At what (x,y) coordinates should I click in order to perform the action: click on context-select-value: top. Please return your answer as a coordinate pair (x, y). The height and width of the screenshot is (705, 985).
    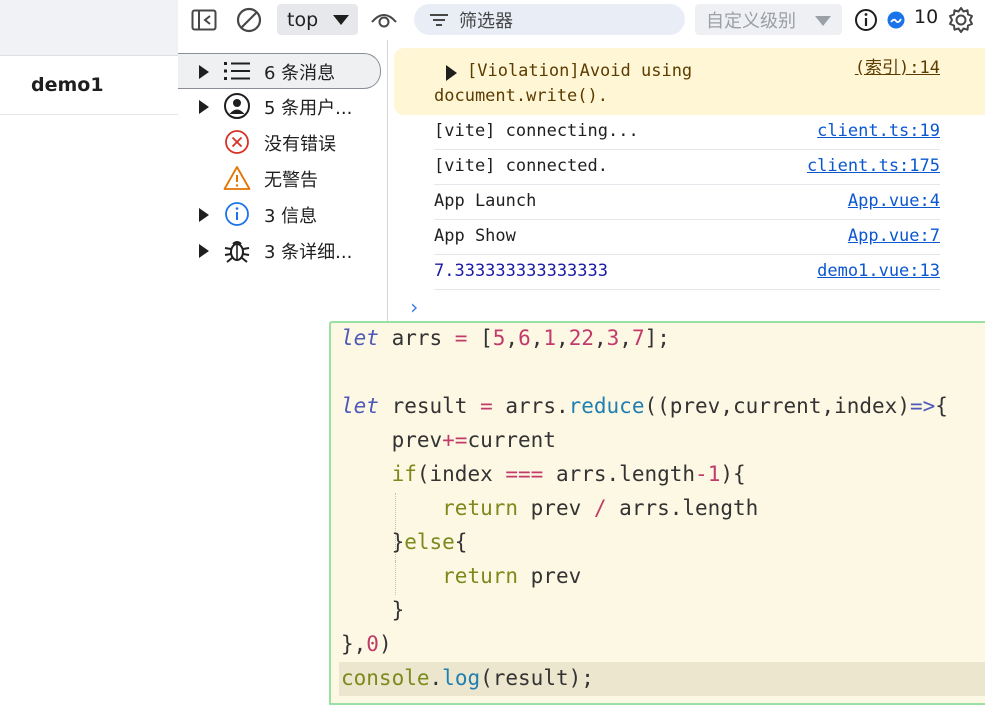
    Looking at the image, I should click on (303, 19).